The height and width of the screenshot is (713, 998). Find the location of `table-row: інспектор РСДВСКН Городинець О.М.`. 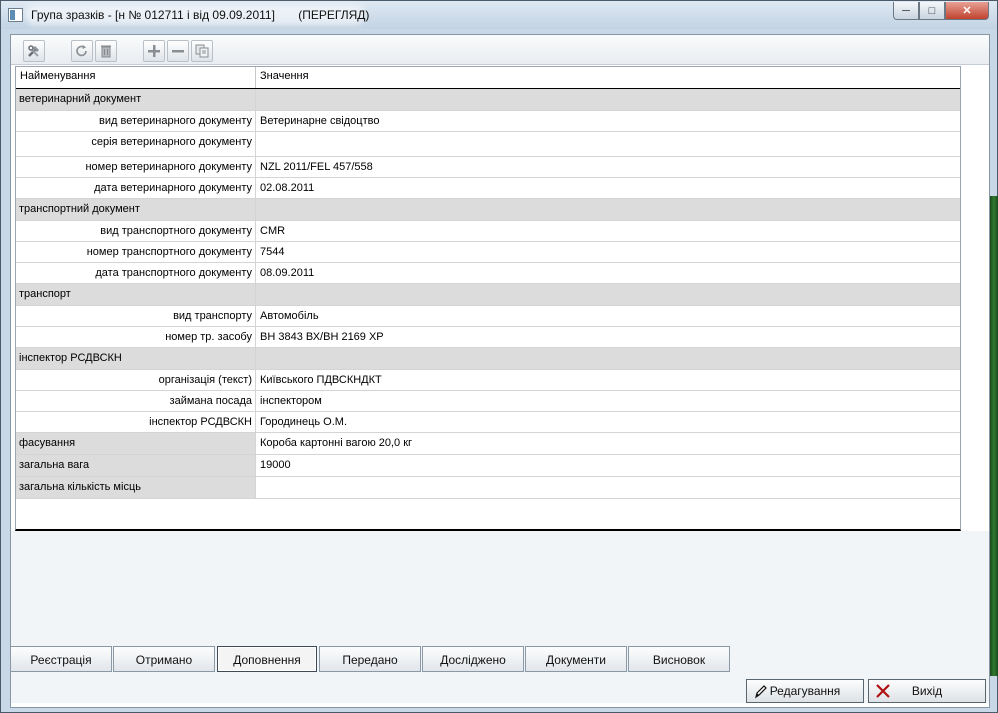

table-row: інспектор РСДВСКН Городинець О.М. is located at coordinates (488, 422).